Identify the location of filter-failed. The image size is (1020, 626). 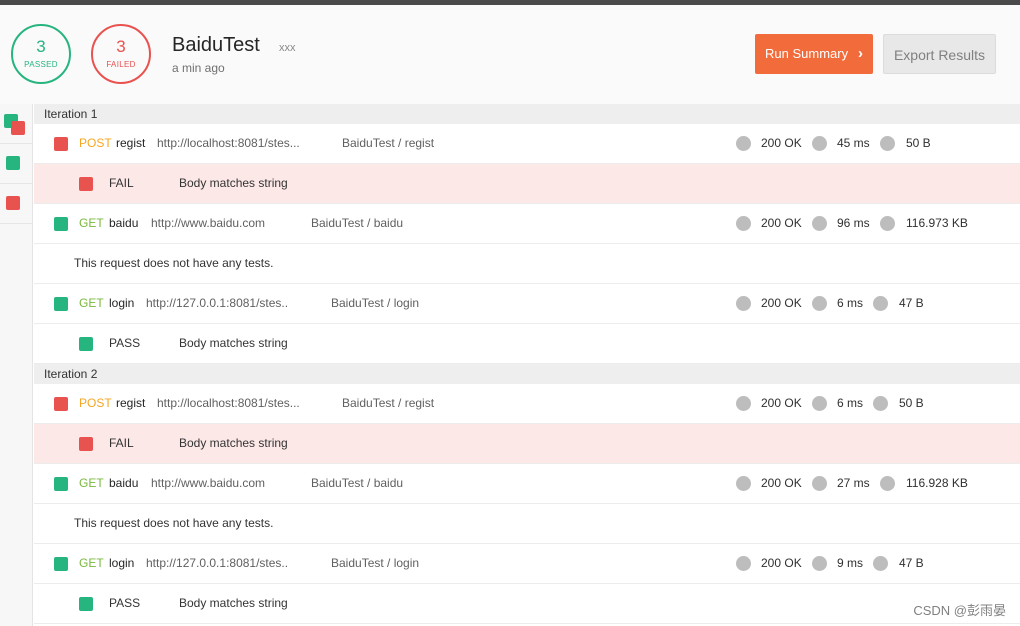
(16, 204).